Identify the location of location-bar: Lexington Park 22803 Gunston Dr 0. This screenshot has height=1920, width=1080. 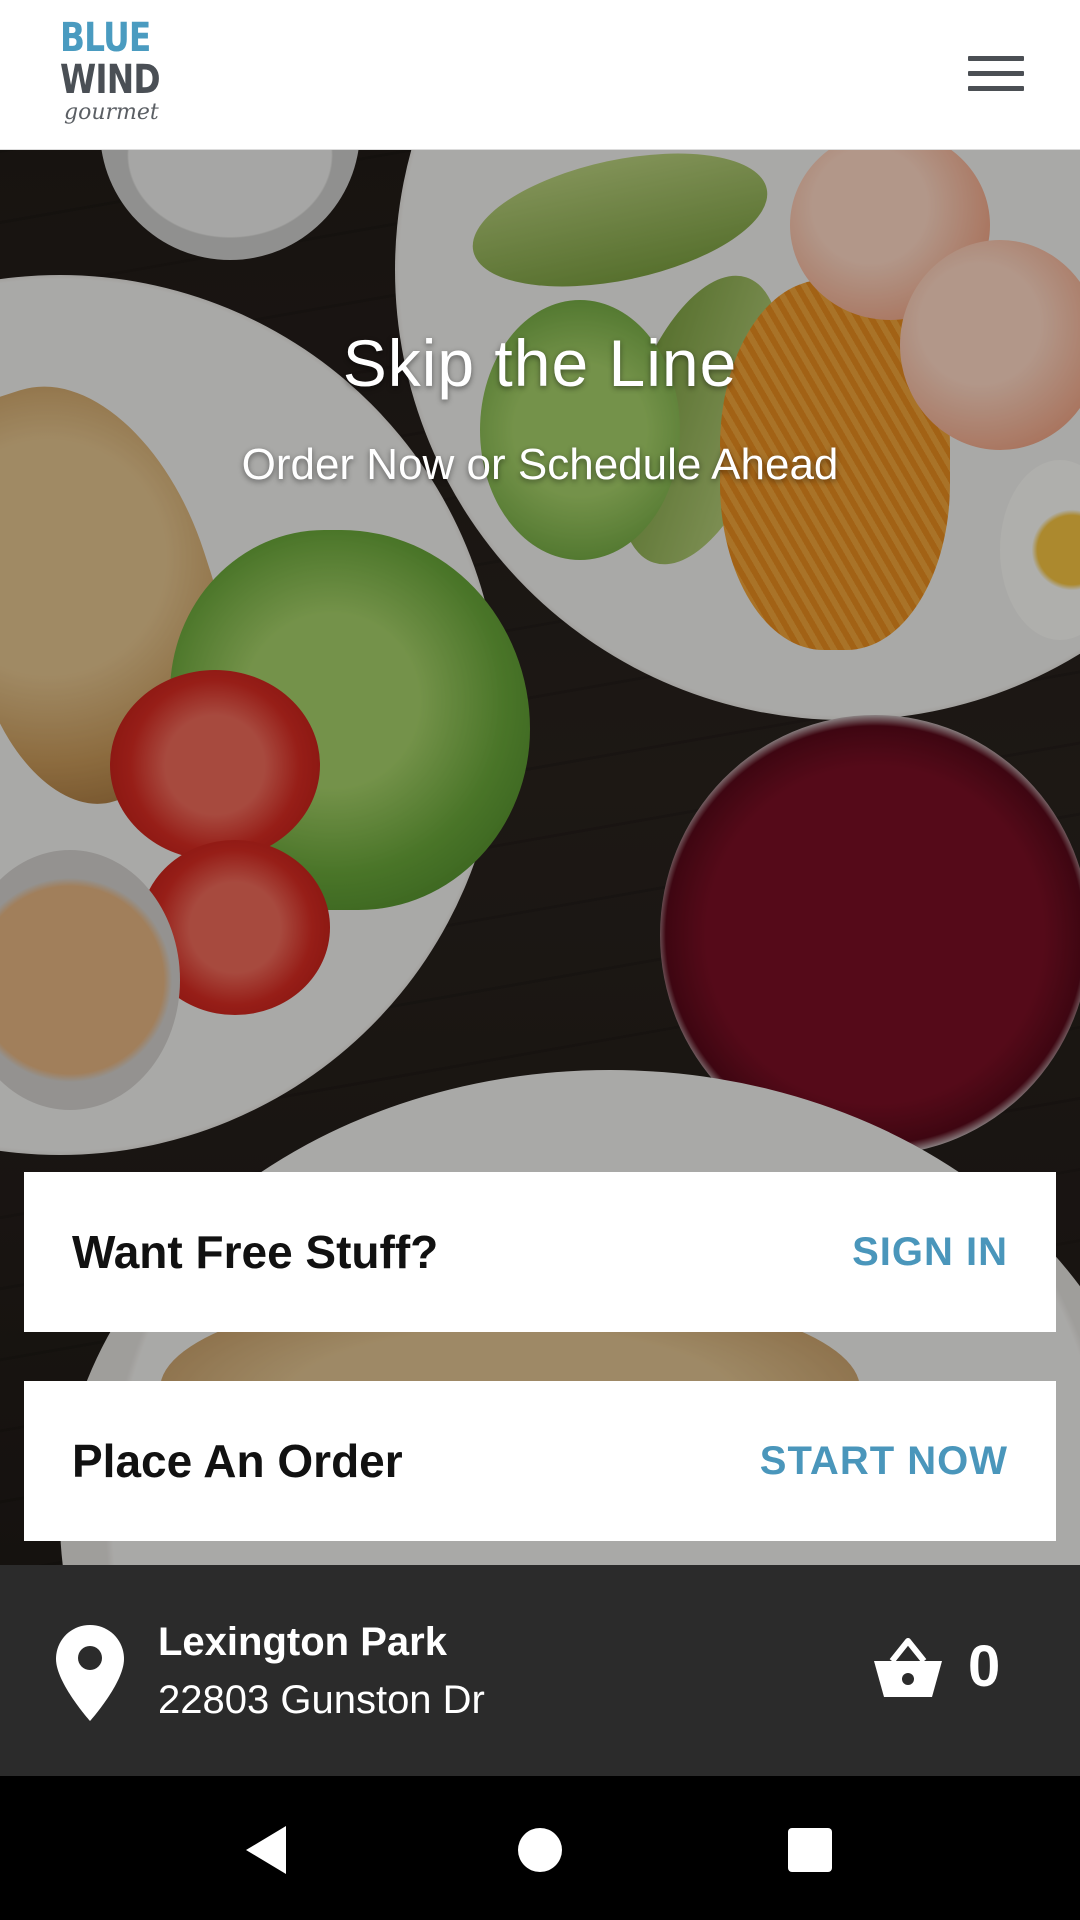
(540, 1670).